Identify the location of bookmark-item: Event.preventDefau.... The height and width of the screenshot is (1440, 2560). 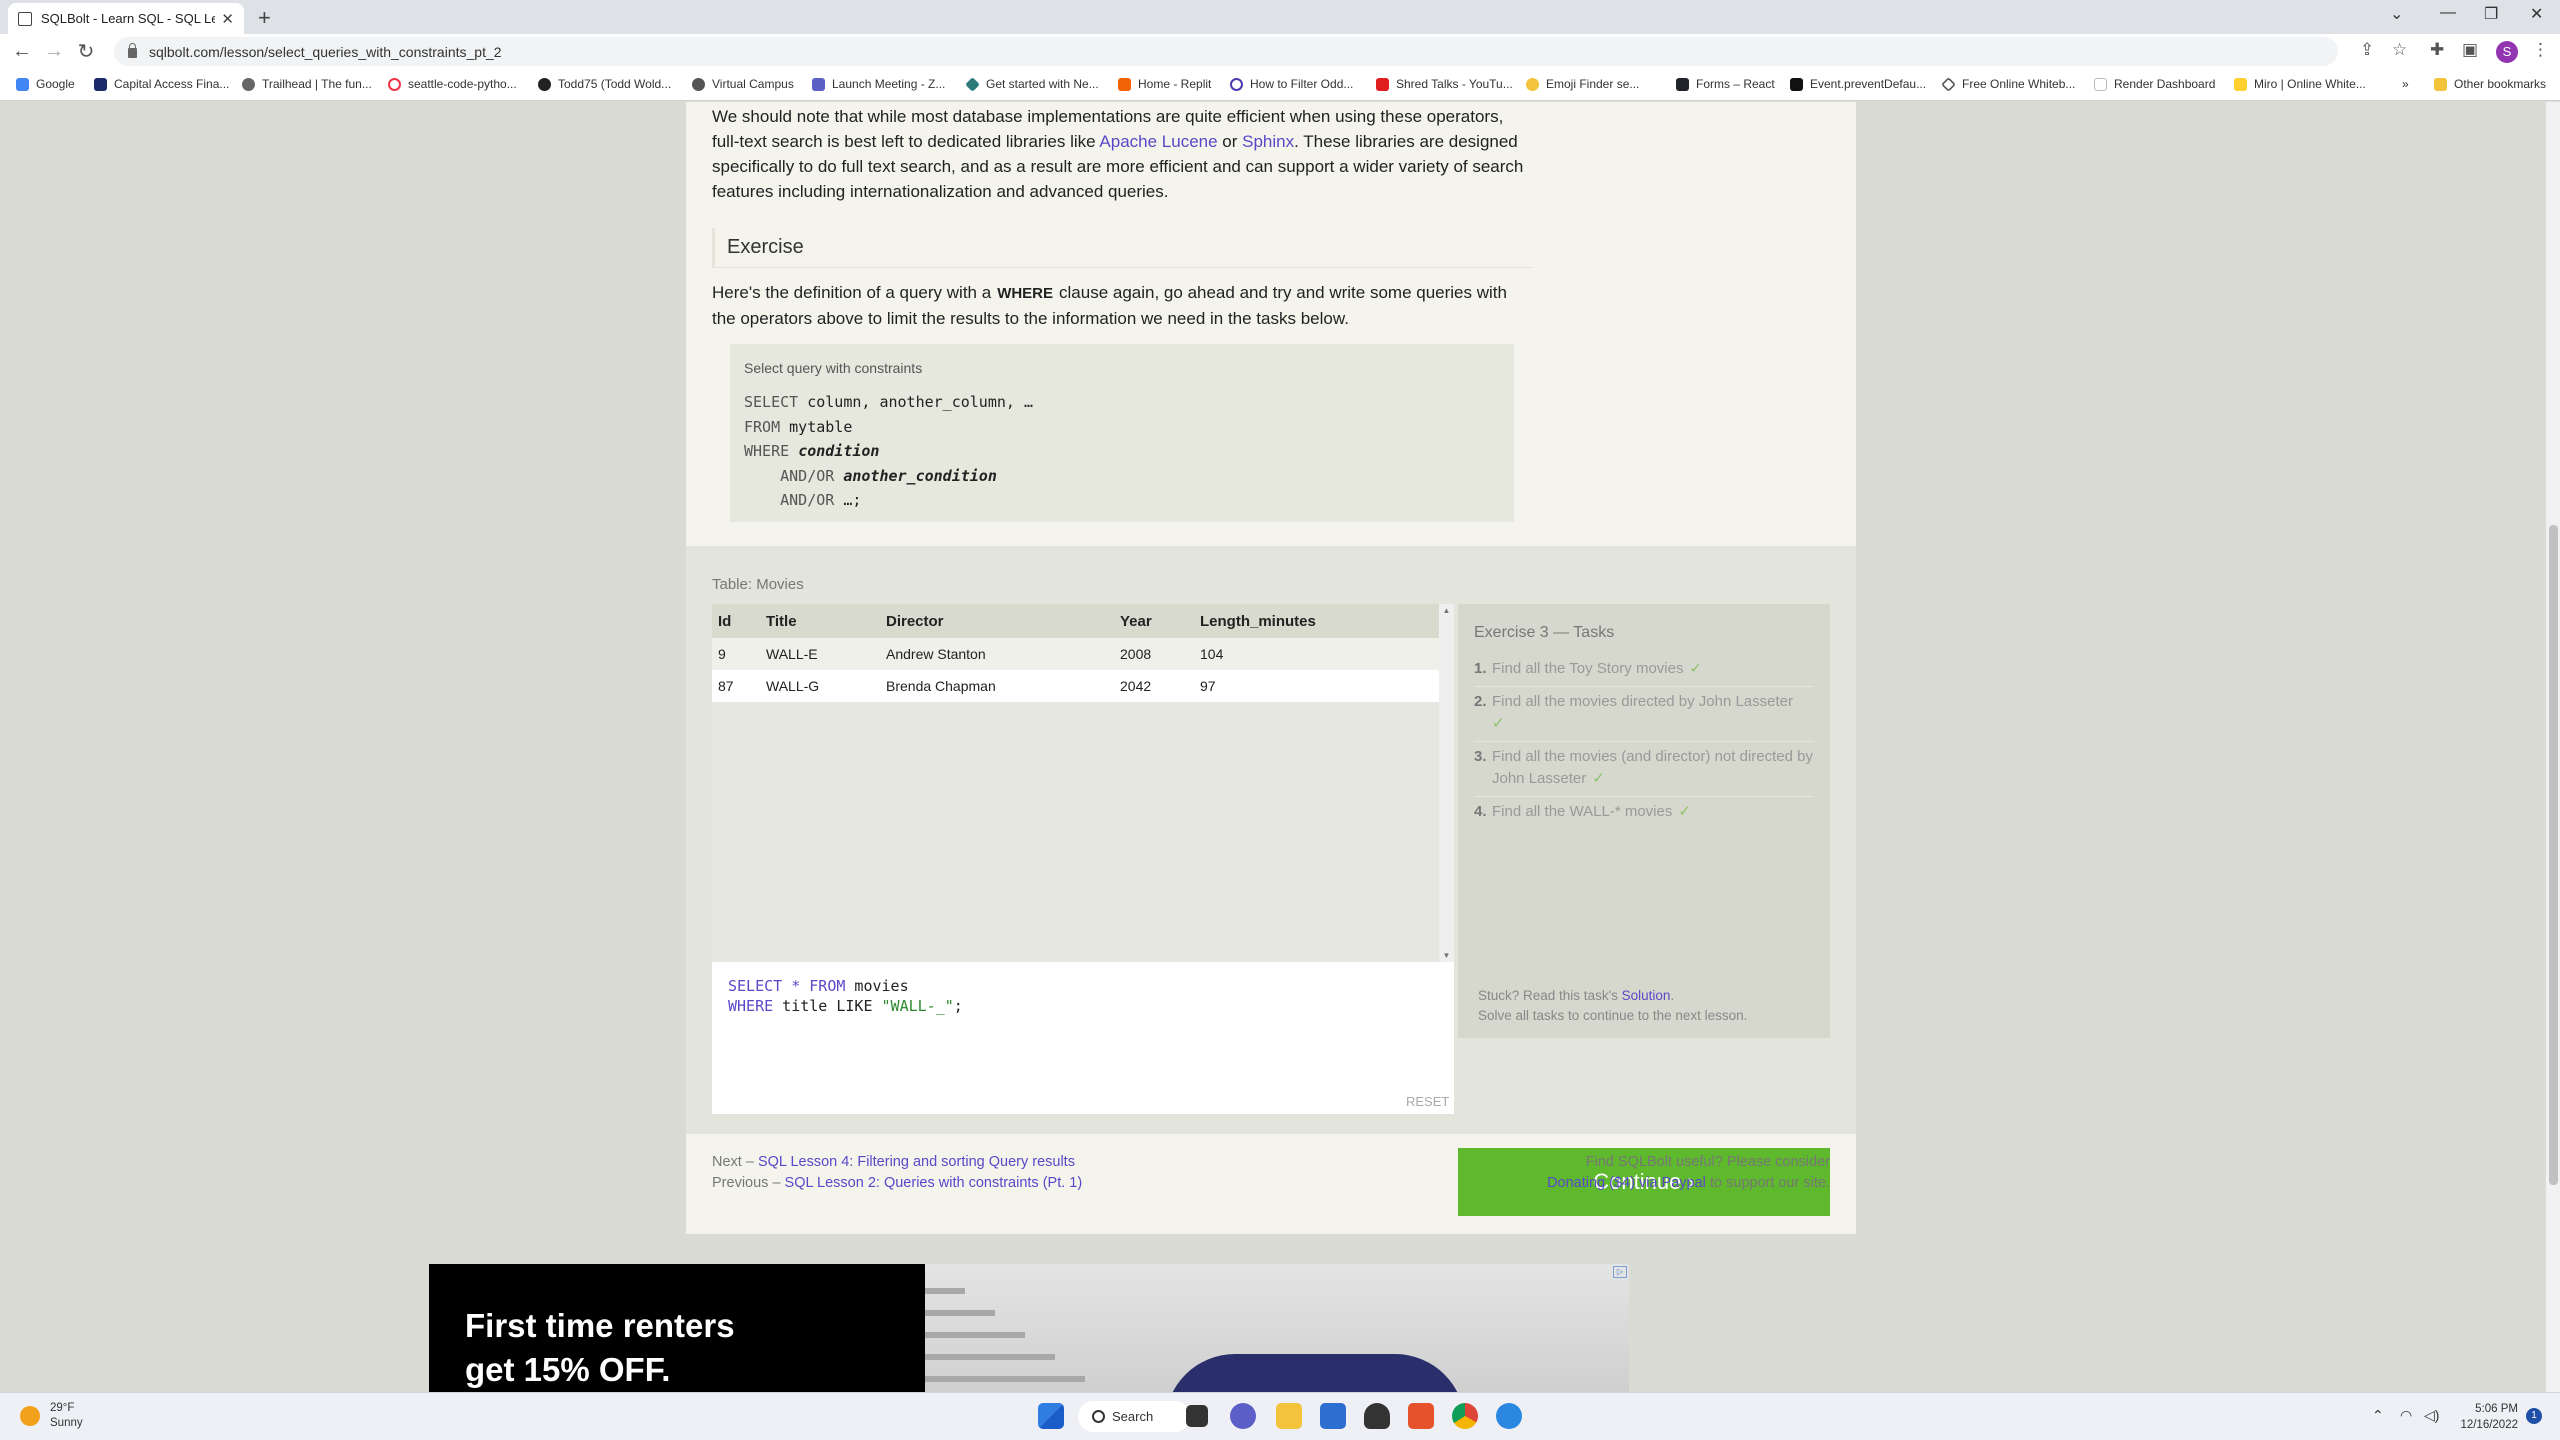
(1858, 84).